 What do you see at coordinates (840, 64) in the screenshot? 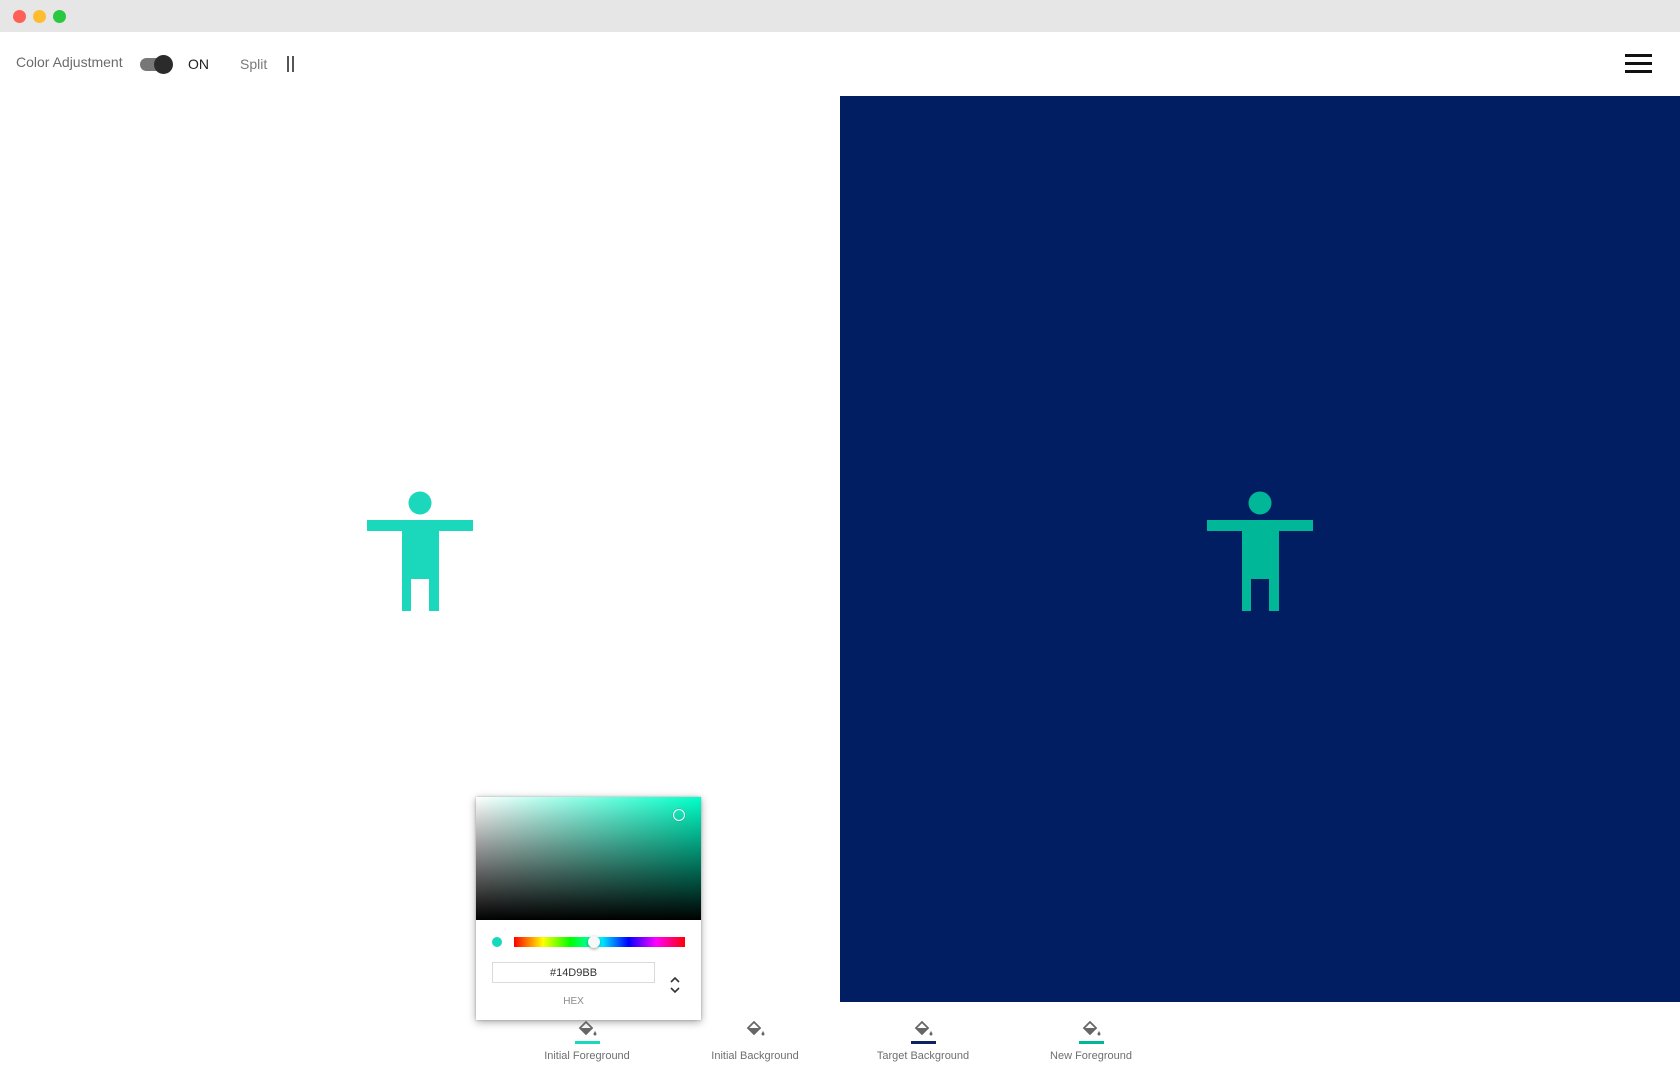
I see `toolbar: Color Adjustment ON Split` at bounding box center [840, 64].